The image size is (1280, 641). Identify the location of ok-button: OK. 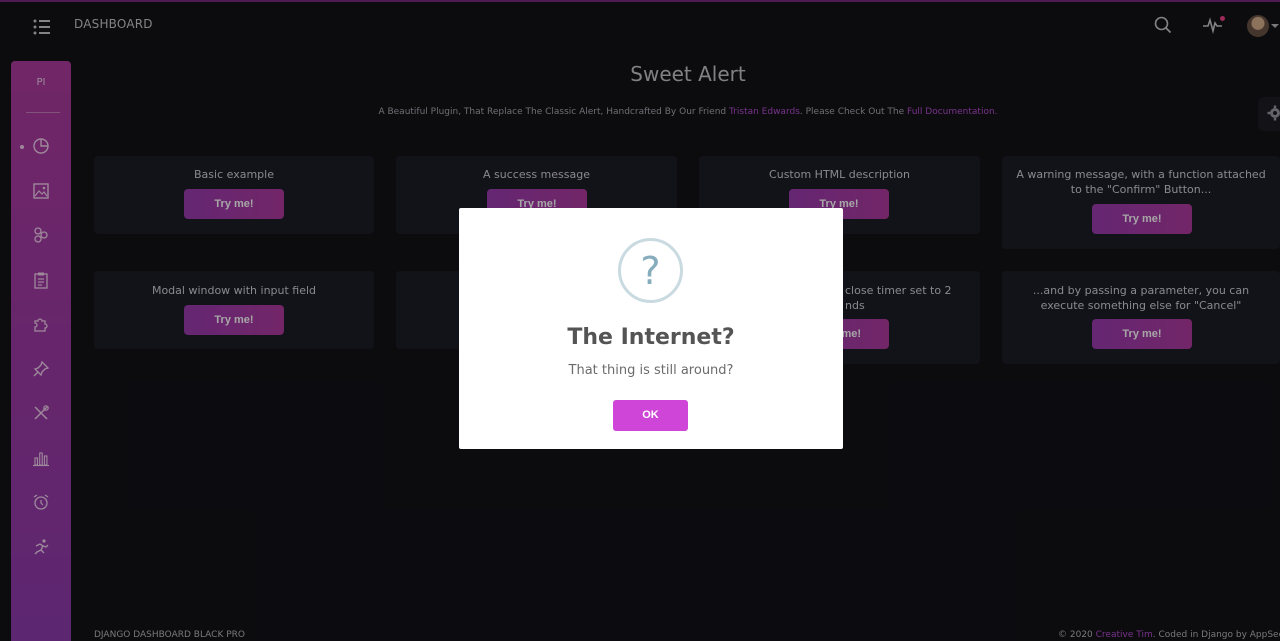
(650, 415).